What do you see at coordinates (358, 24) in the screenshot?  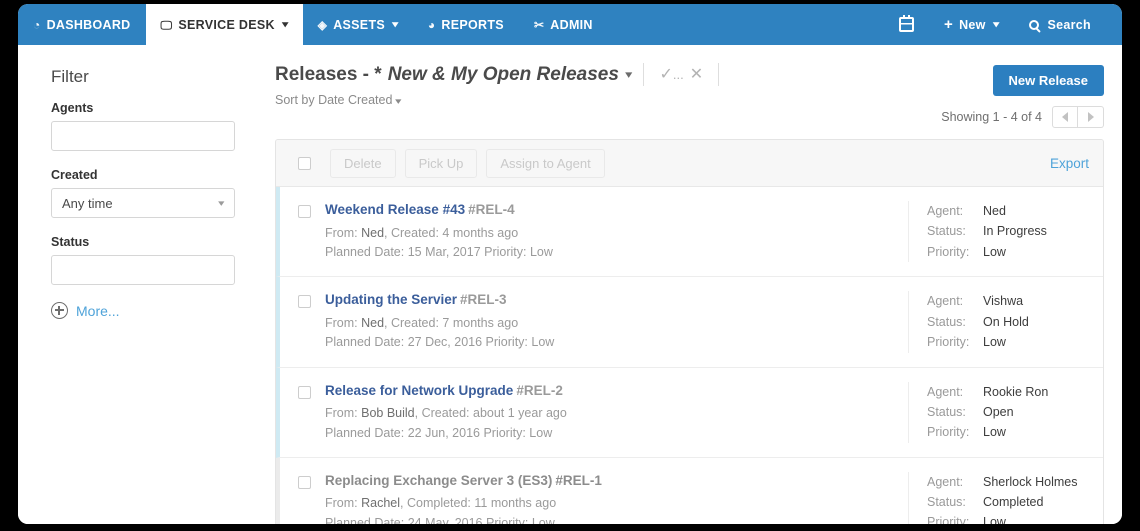 I see `nav-item-assets: ◈ ASSETS ▾` at bounding box center [358, 24].